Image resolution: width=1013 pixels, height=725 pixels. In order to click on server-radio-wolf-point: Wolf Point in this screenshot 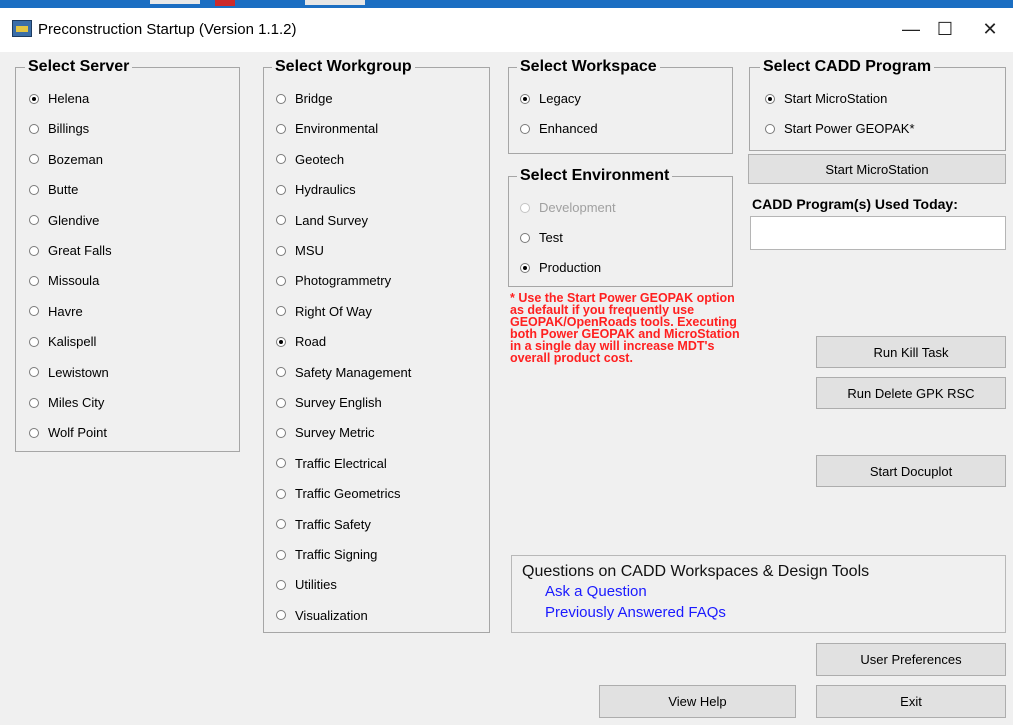, I will do `click(68, 432)`.